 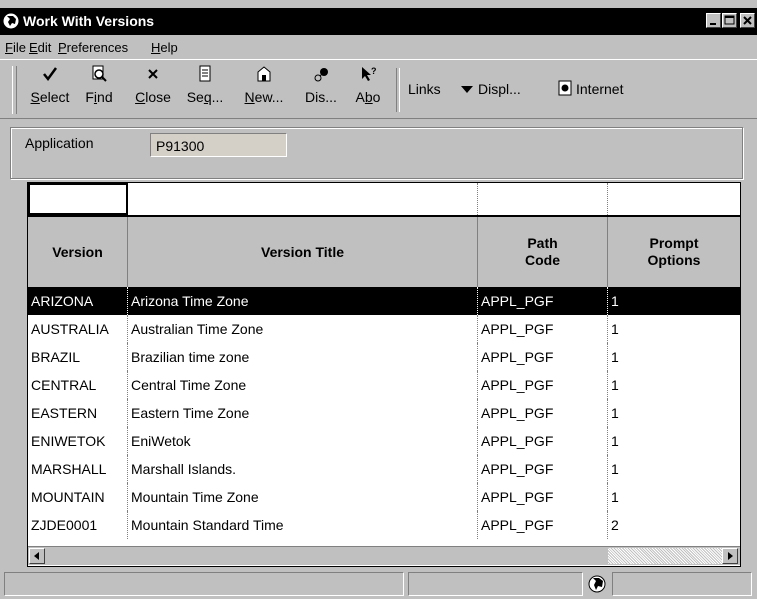 I want to click on qbe-path-input, so click(x=543, y=199).